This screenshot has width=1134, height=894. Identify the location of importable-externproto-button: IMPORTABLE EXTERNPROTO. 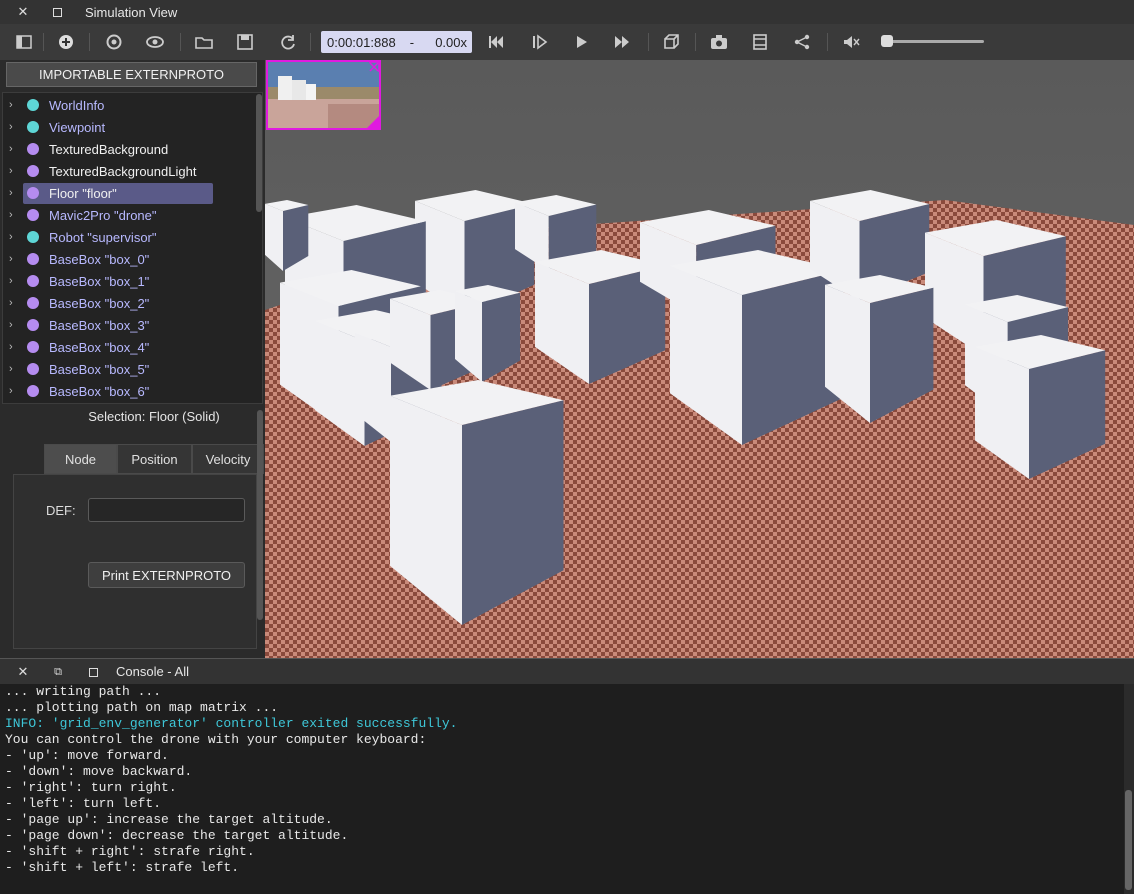
(131, 74).